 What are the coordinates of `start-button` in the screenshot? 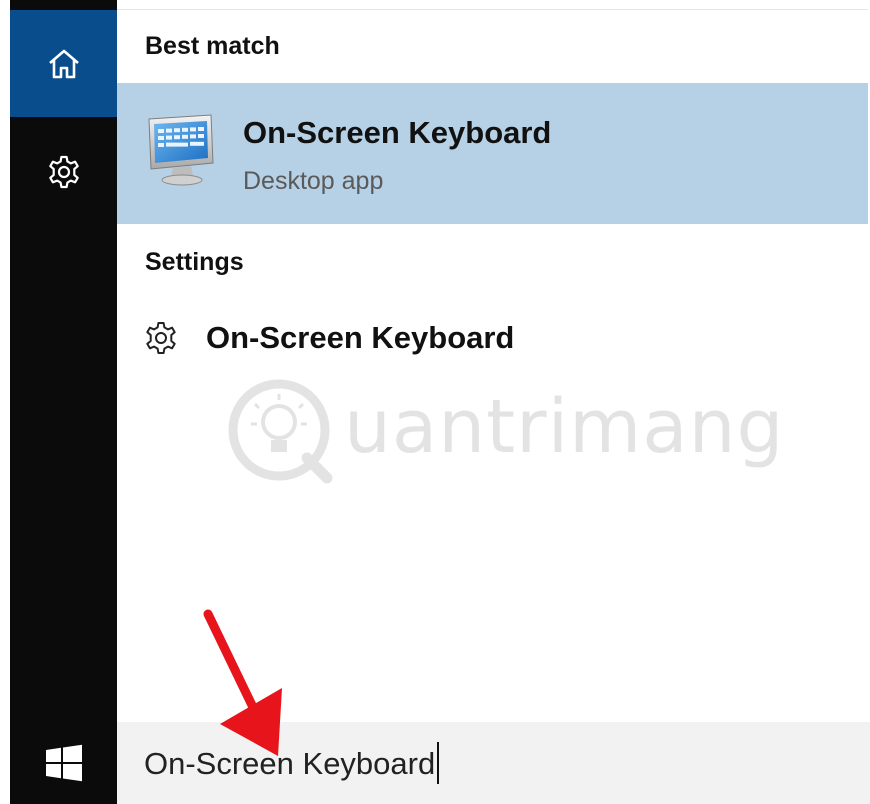 It's located at (63, 763).